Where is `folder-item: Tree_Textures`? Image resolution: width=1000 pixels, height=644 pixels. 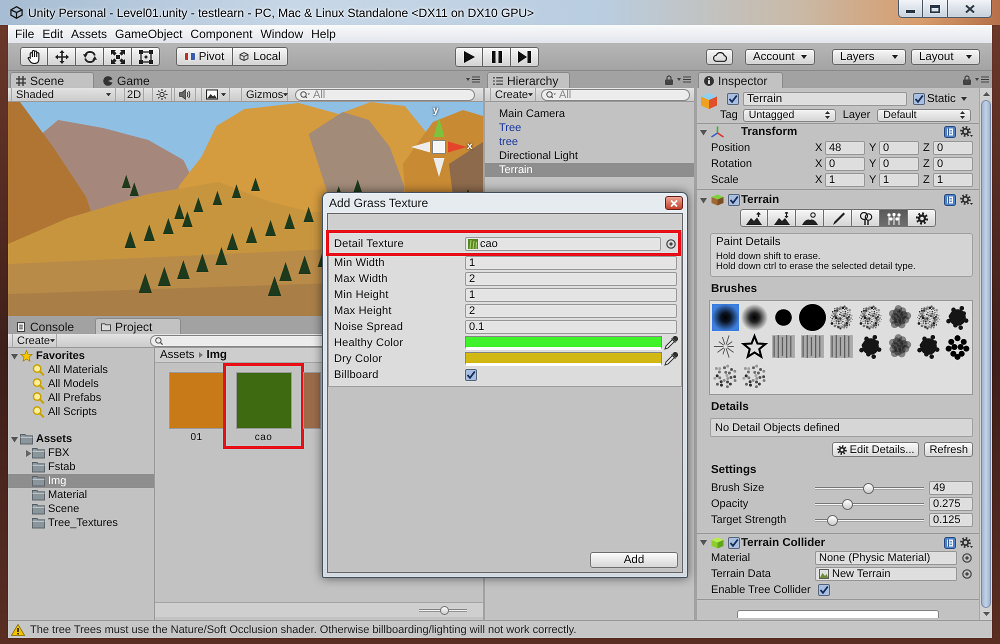
folder-item: Tree_Textures is located at coordinates (81, 523).